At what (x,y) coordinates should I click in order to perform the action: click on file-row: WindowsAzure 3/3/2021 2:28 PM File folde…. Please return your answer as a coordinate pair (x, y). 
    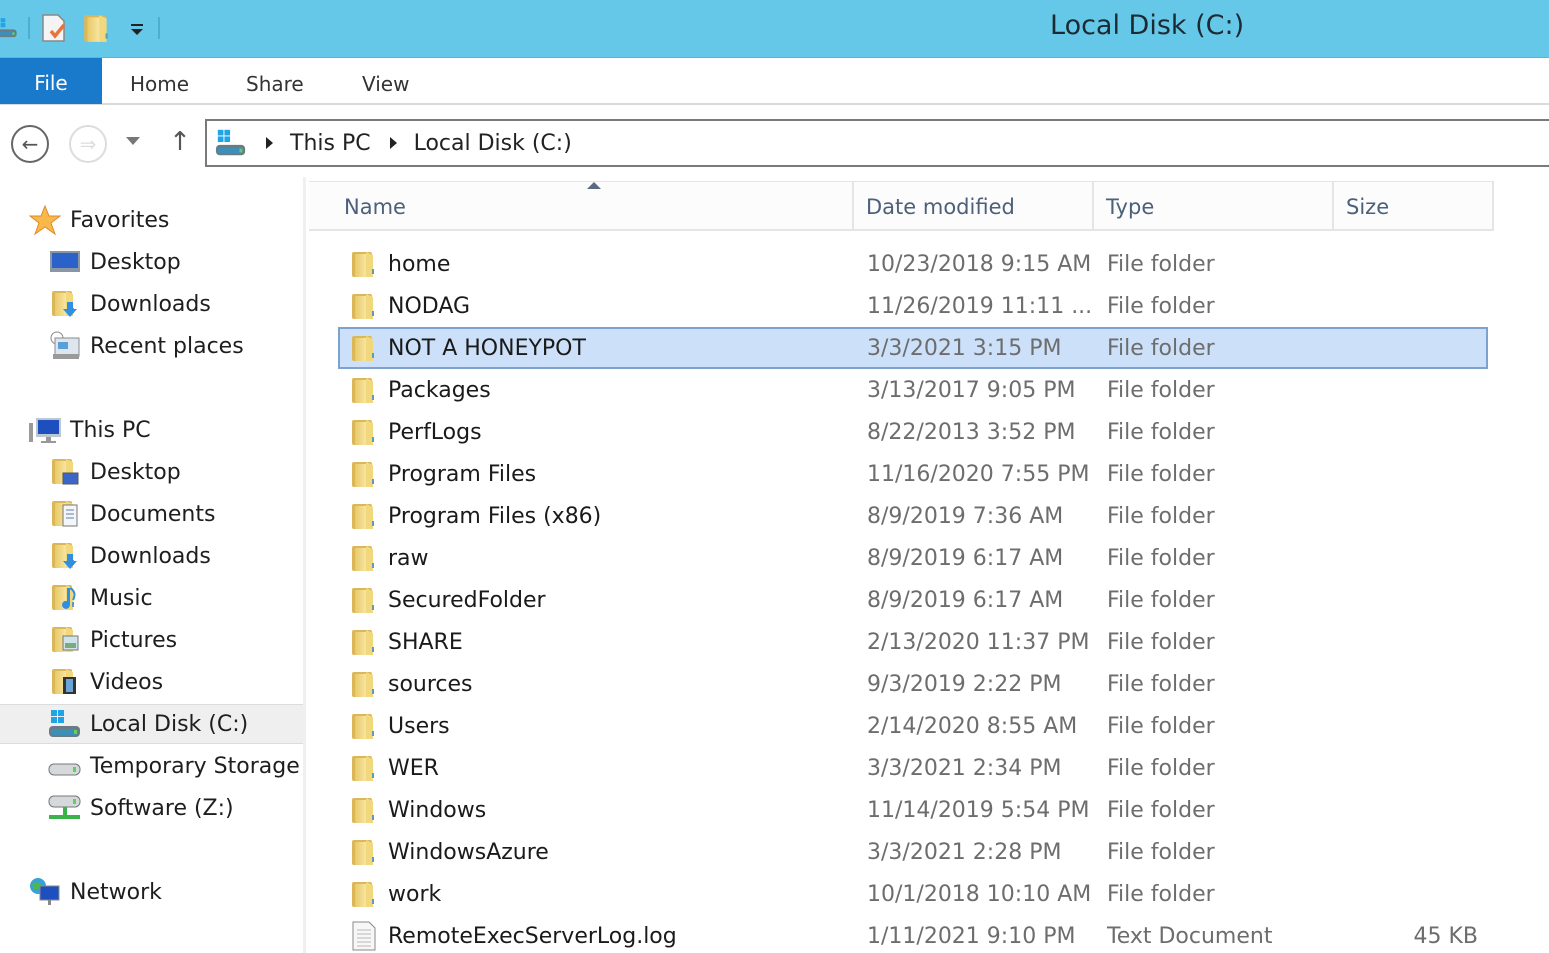
    Looking at the image, I should click on (913, 852).